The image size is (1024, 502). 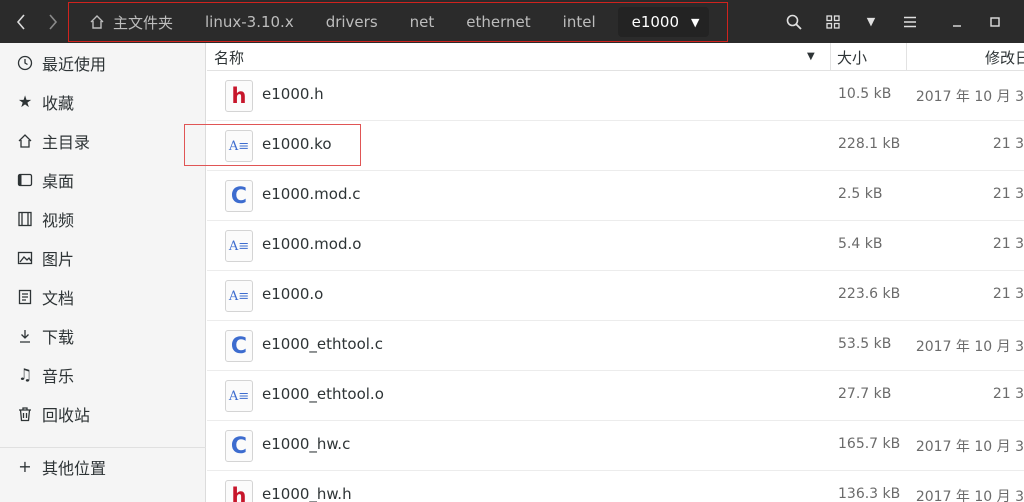 I want to click on breadcrumb-intel: intel, so click(x=579, y=22).